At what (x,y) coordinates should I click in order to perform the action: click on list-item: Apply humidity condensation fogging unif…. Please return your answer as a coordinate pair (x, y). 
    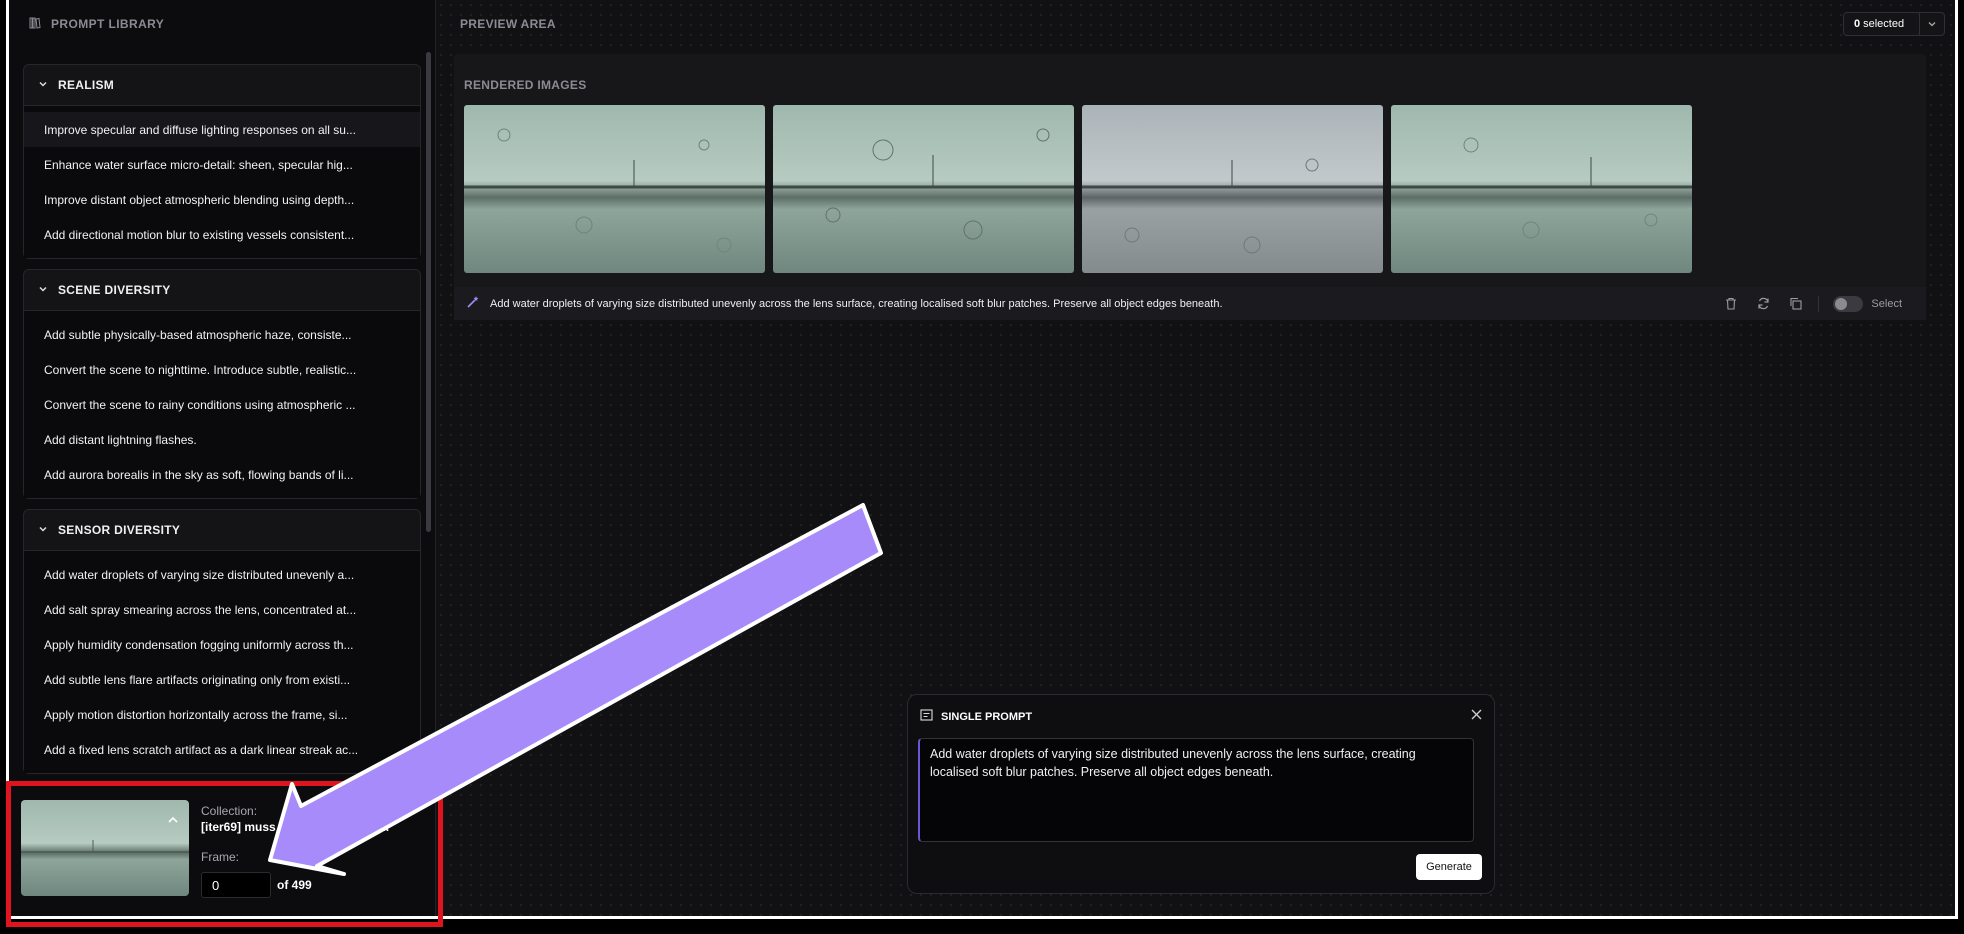
    Looking at the image, I should click on (222, 644).